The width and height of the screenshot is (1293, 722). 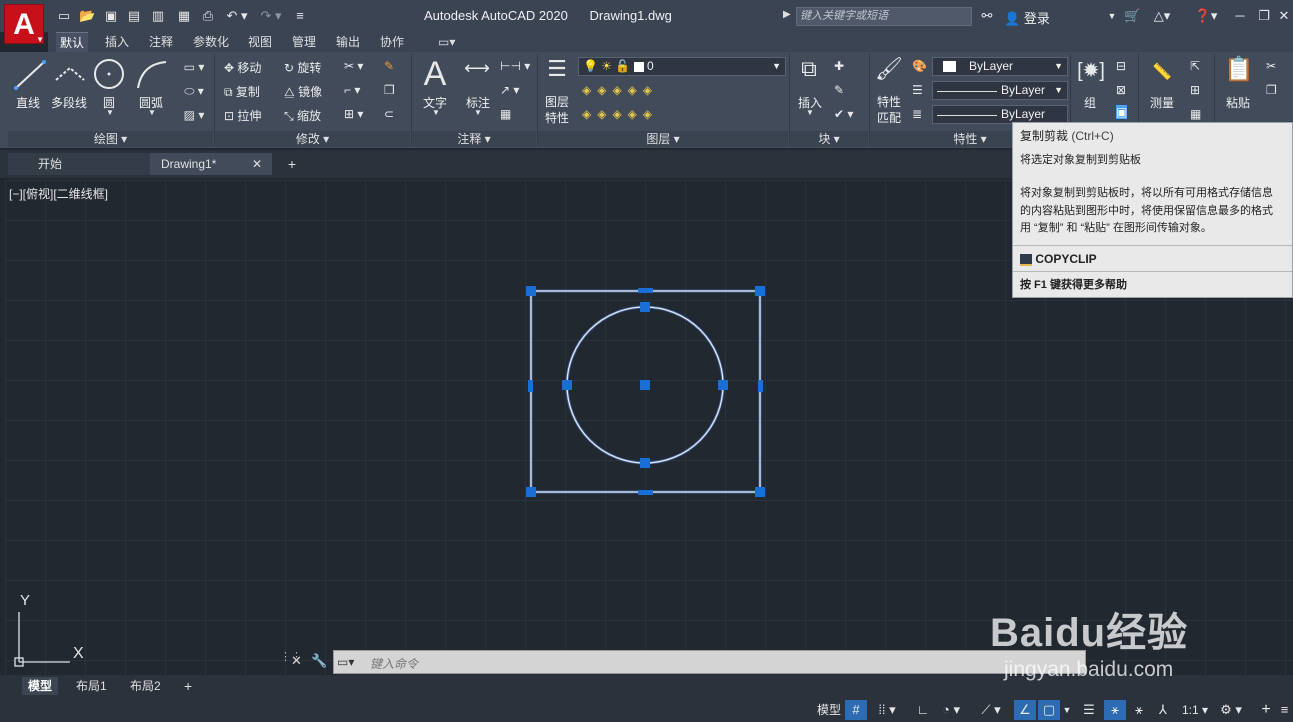 I want to click on tab-manage: 管理, so click(x=304, y=42).